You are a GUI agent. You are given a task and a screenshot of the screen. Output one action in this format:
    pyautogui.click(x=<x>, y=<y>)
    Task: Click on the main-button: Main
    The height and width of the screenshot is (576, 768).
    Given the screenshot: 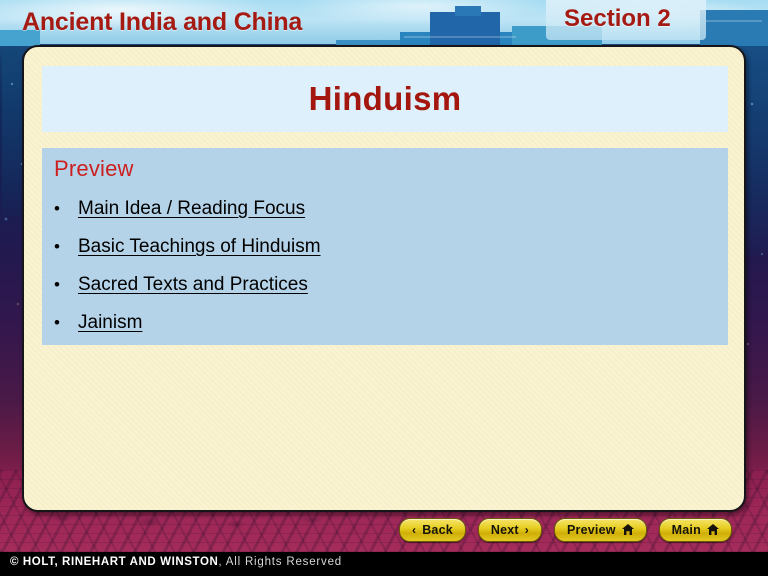 What is the action you would take?
    pyautogui.click(x=695, y=530)
    